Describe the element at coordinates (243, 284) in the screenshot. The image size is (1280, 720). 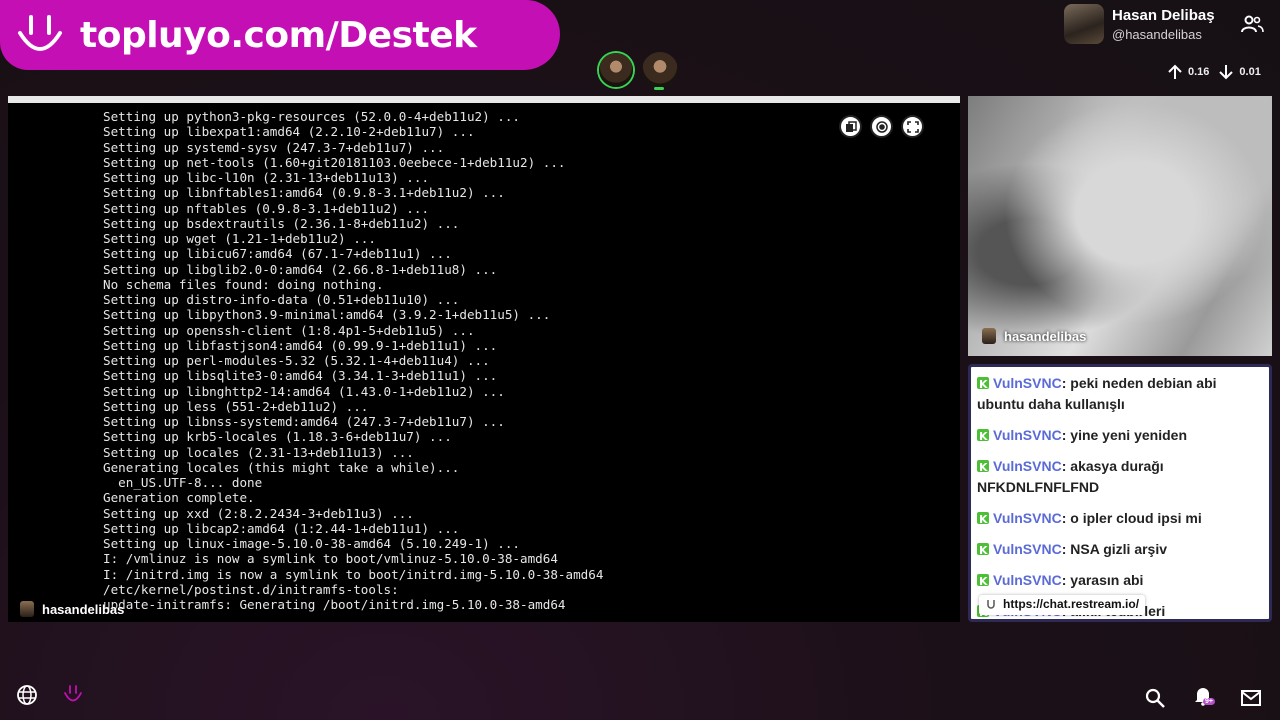
I see `terminal-line: No schema files found: doing nothing.` at that location.